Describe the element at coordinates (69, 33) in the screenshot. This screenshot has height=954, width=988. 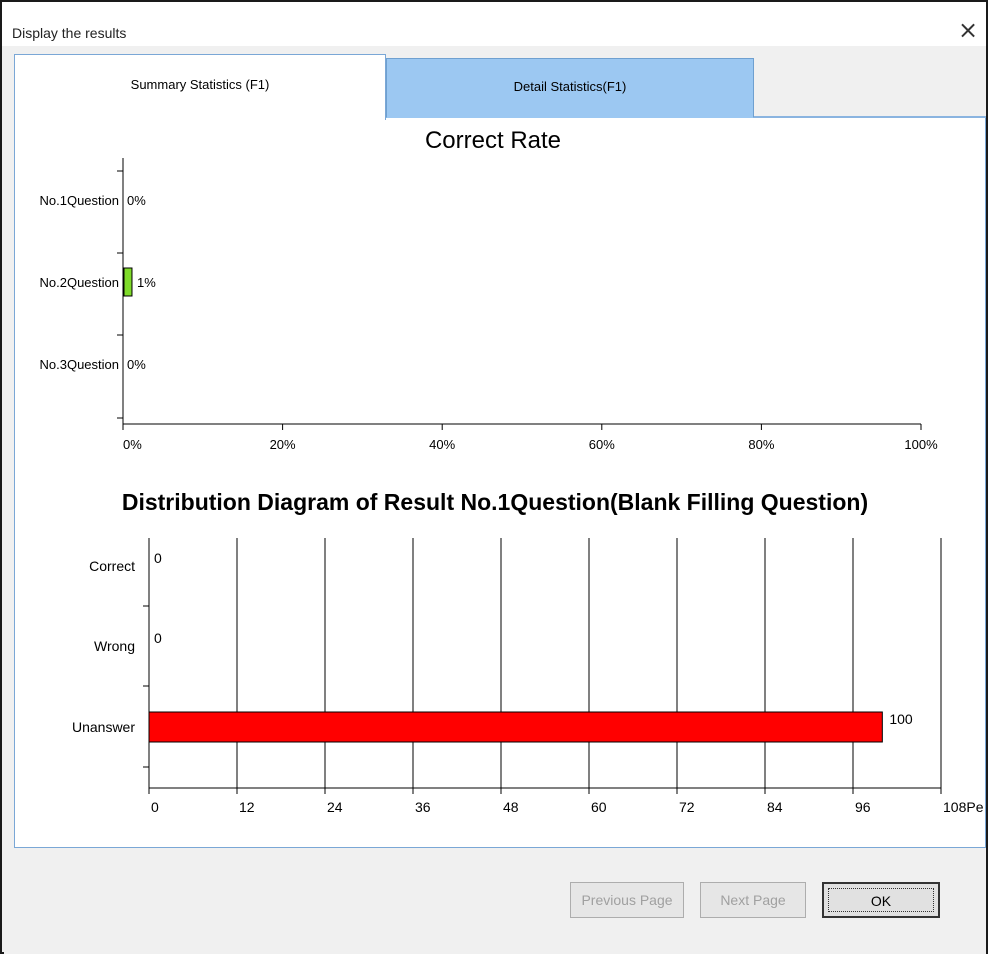
I see `window-title: Display the results` at that location.